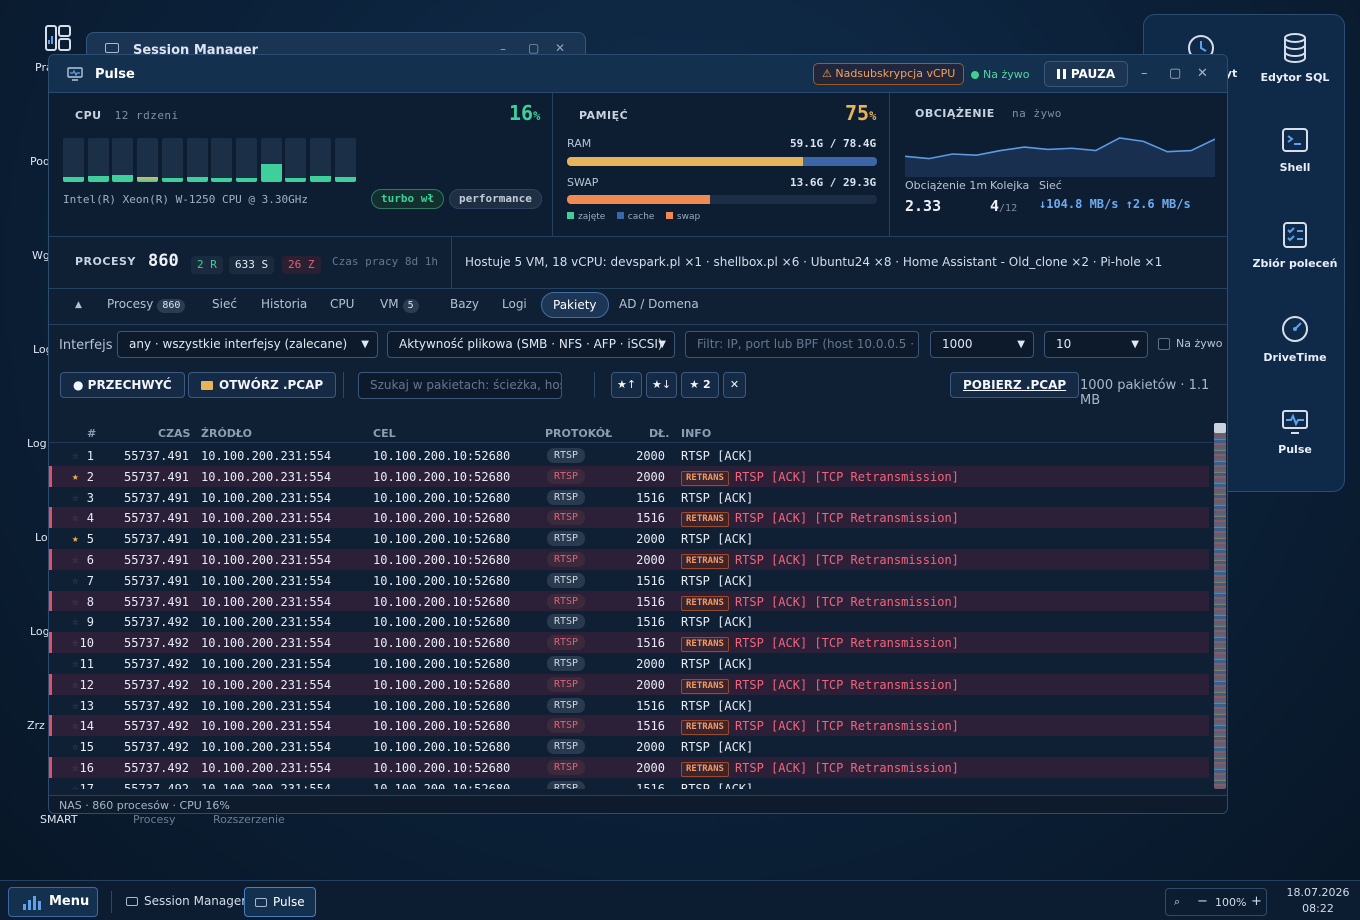 This screenshot has height=920, width=1360. I want to click on col-protocol: PROTOKÓŁ, so click(578, 433).